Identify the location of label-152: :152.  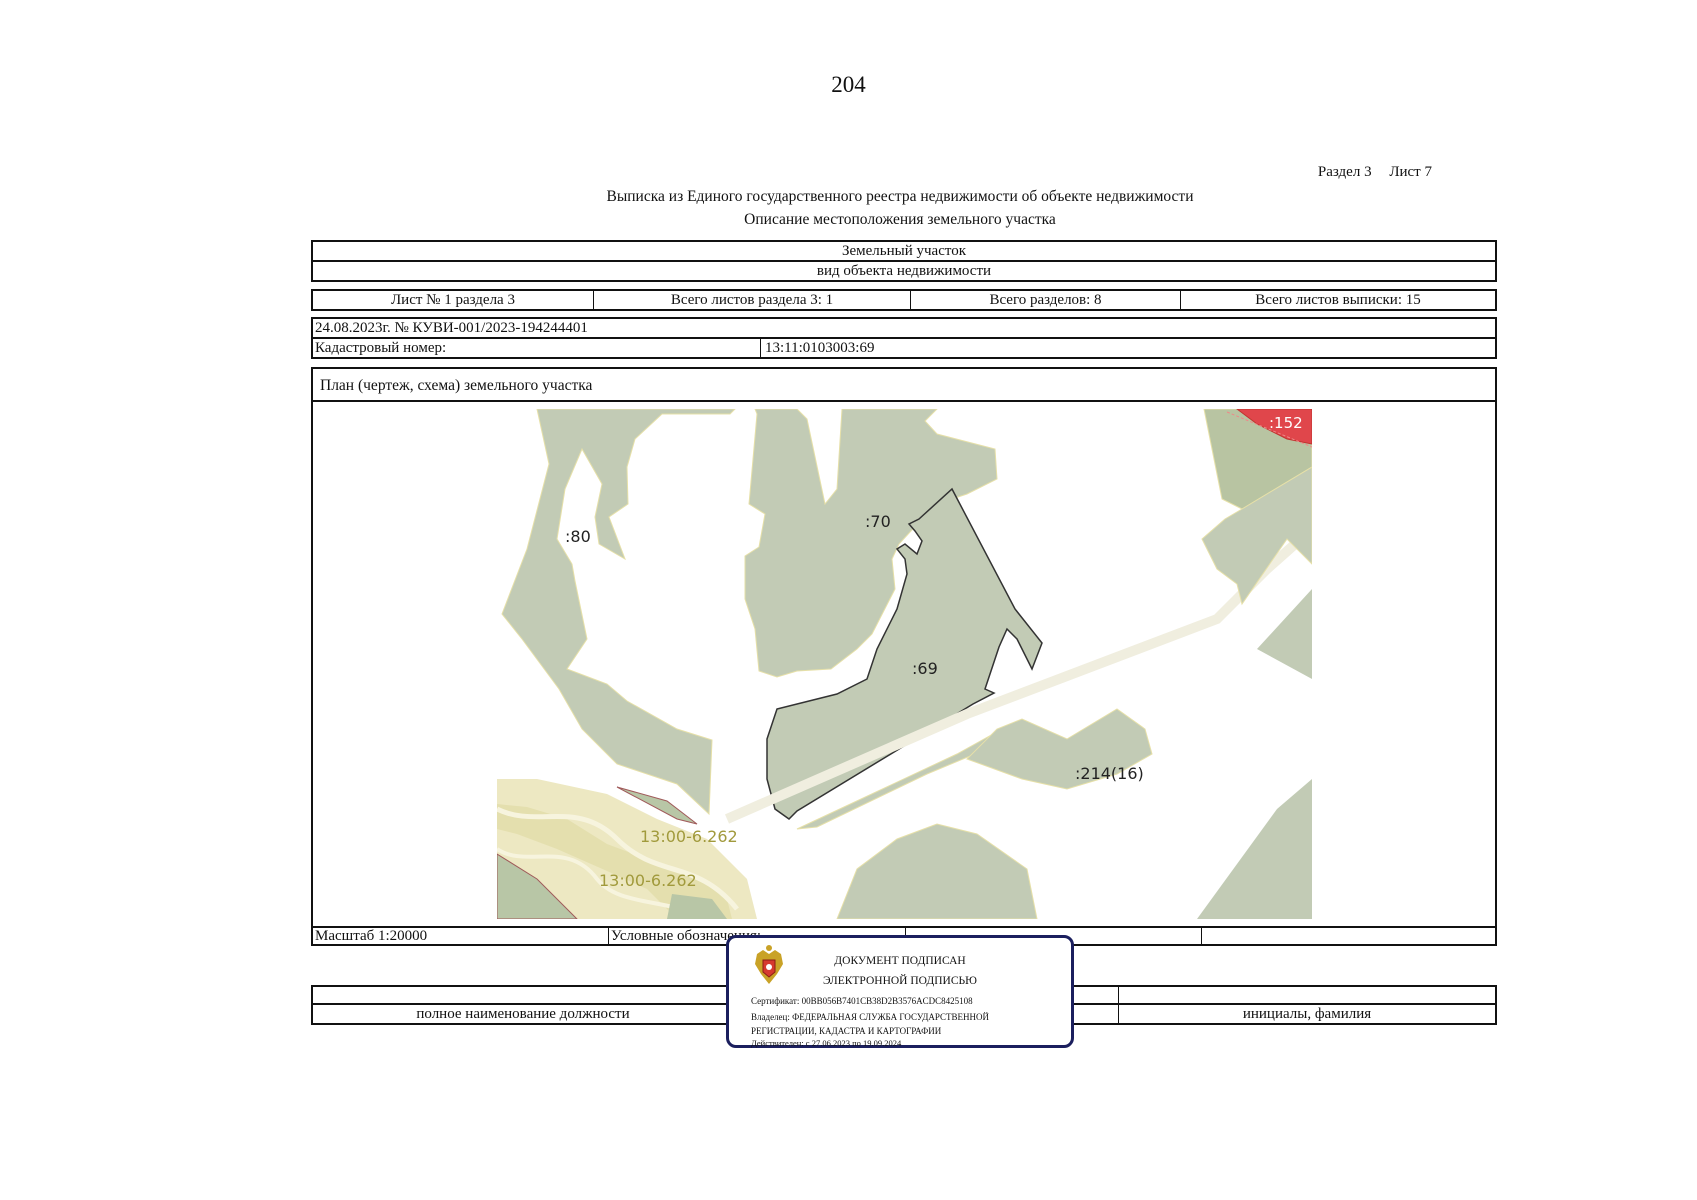
(1286, 423).